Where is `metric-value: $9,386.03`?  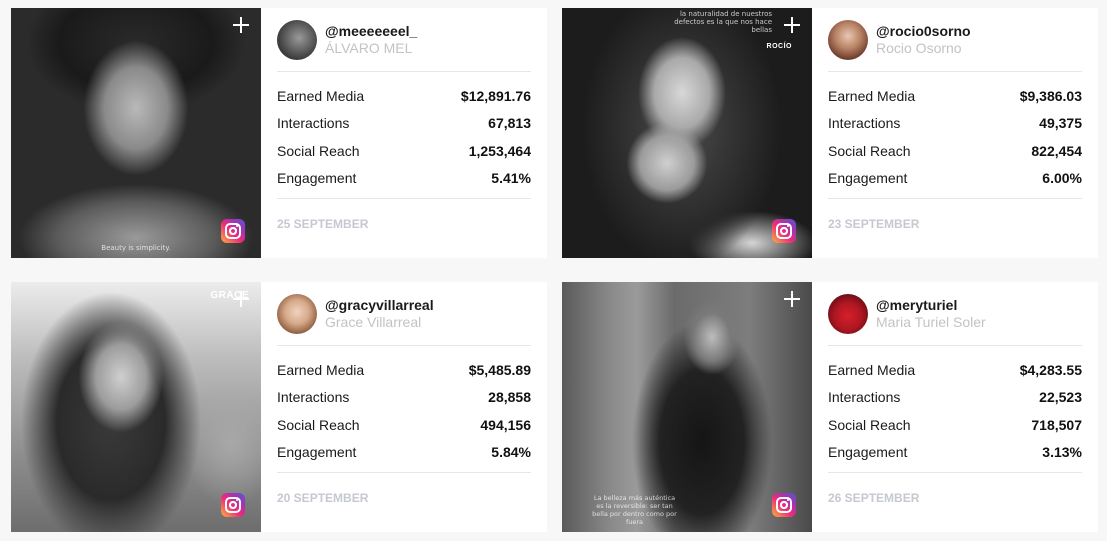
metric-value: $9,386.03 is located at coordinates (1050, 95).